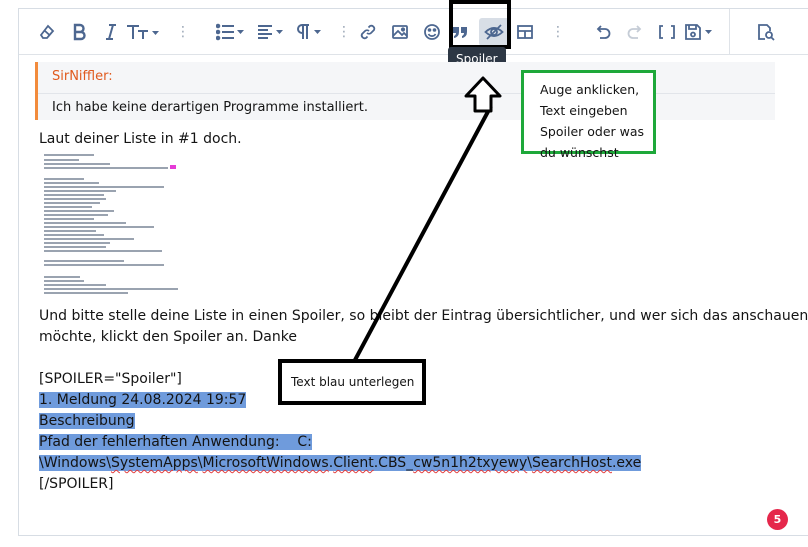 Image resolution: width=808 pixels, height=547 pixels. What do you see at coordinates (82, 76) in the screenshot?
I see `quote-author: SirNiffler:` at bounding box center [82, 76].